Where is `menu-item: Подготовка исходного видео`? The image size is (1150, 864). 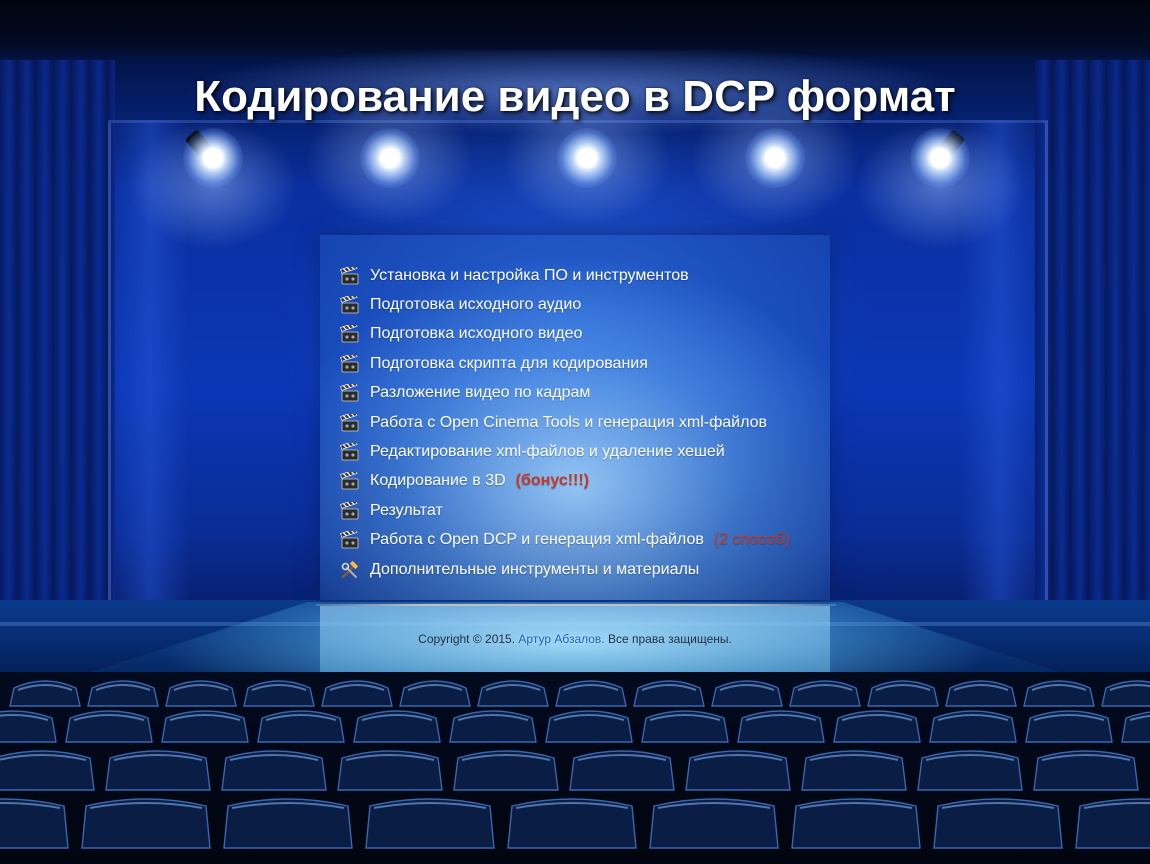 menu-item: Подготовка исходного видео is located at coordinates (579, 334).